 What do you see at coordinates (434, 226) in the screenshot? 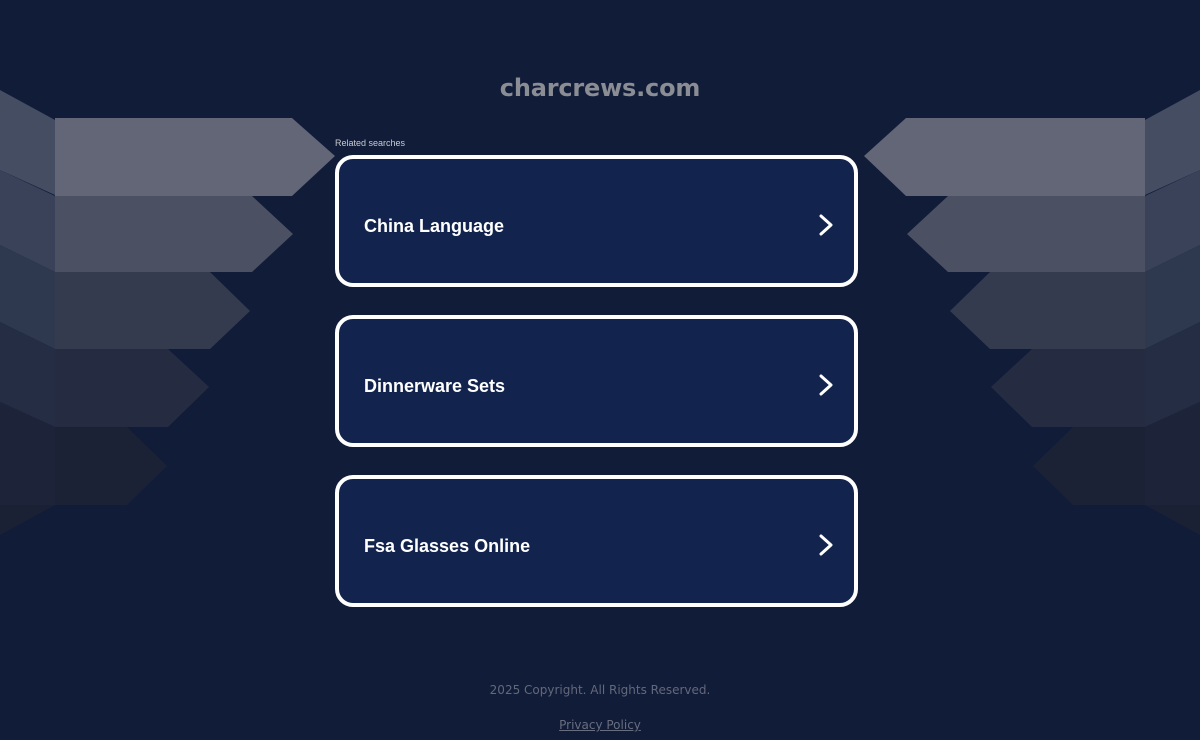
I see `related-search-label: China Language` at bounding box center [434, 226].